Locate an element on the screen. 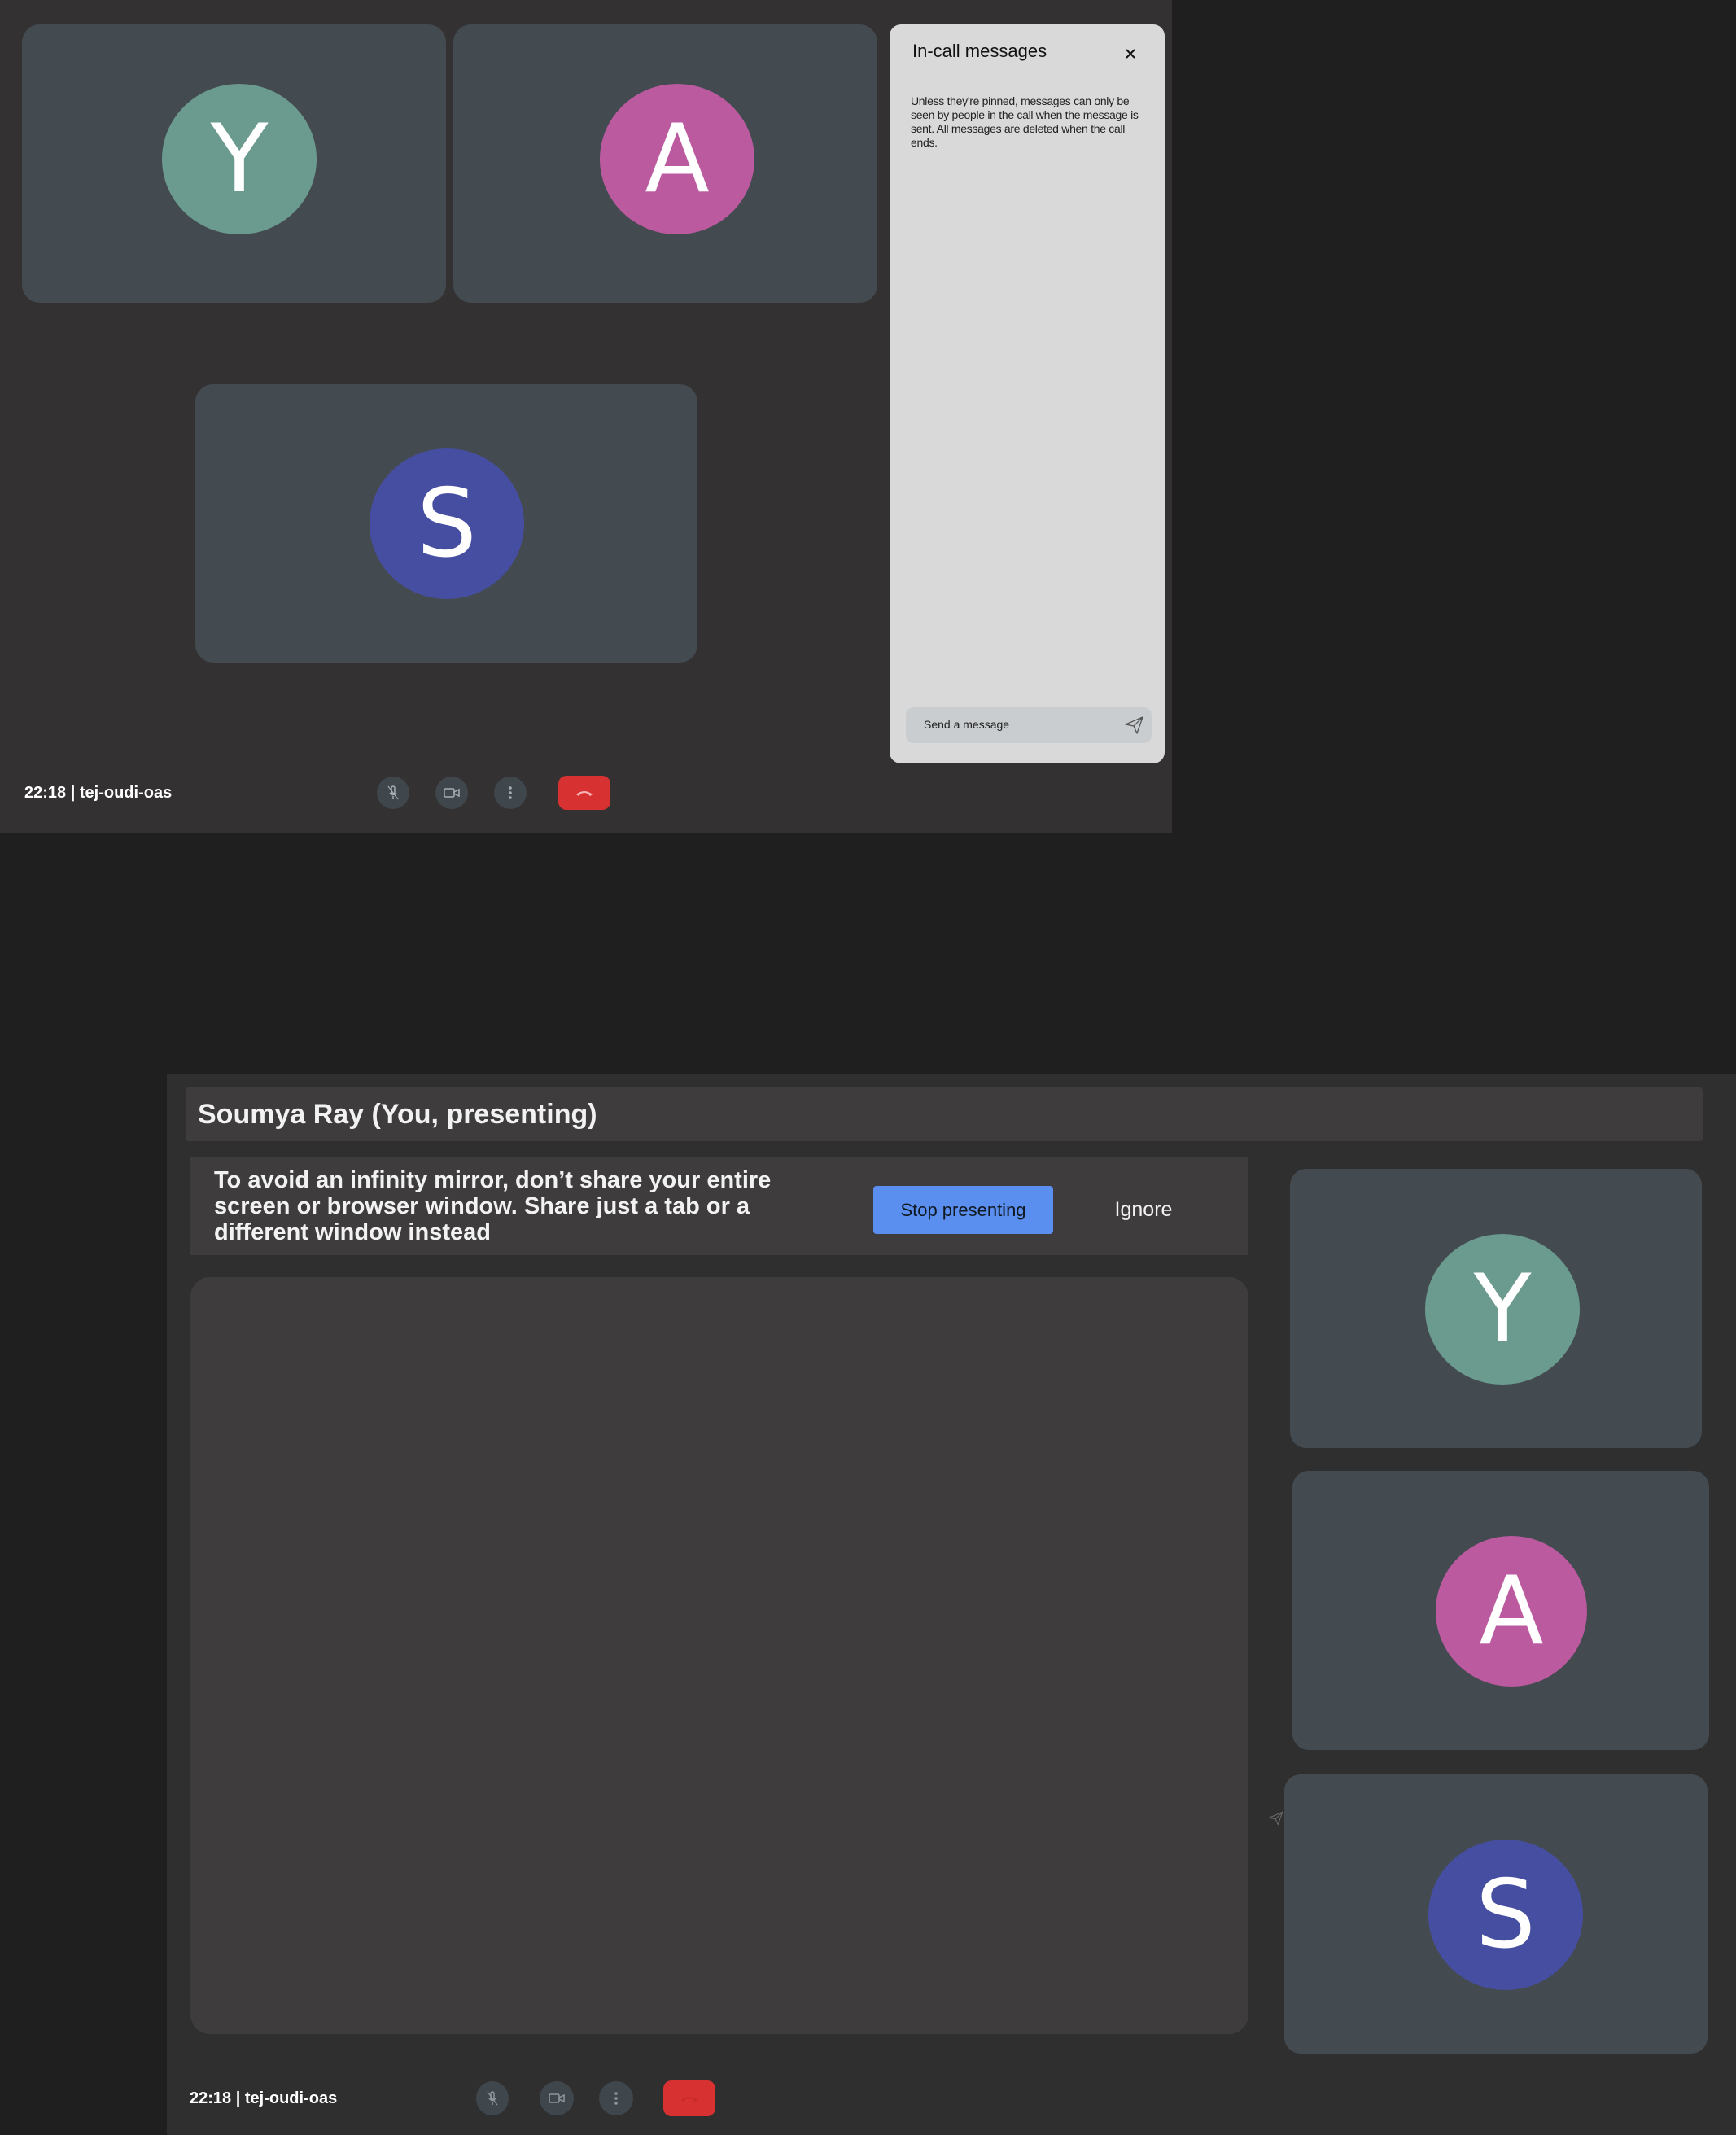  message-input: Send a message is located at coordinates (1029, 725).